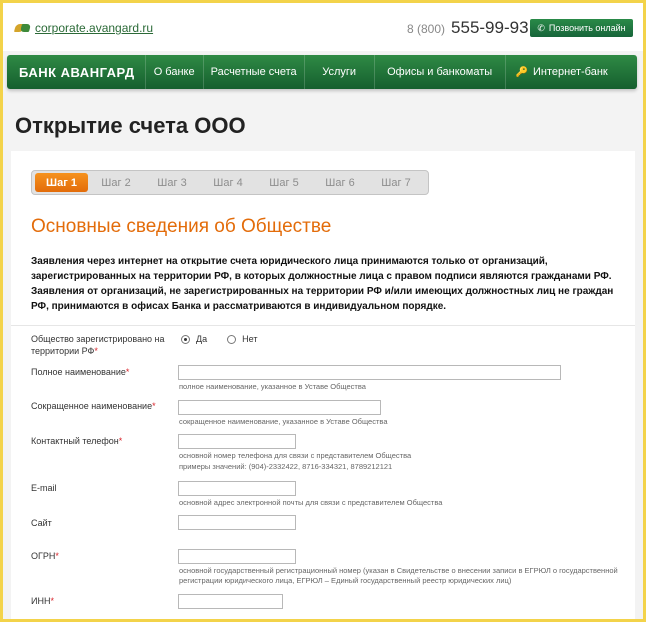  I want to click on inn-input, so click(230, 601).